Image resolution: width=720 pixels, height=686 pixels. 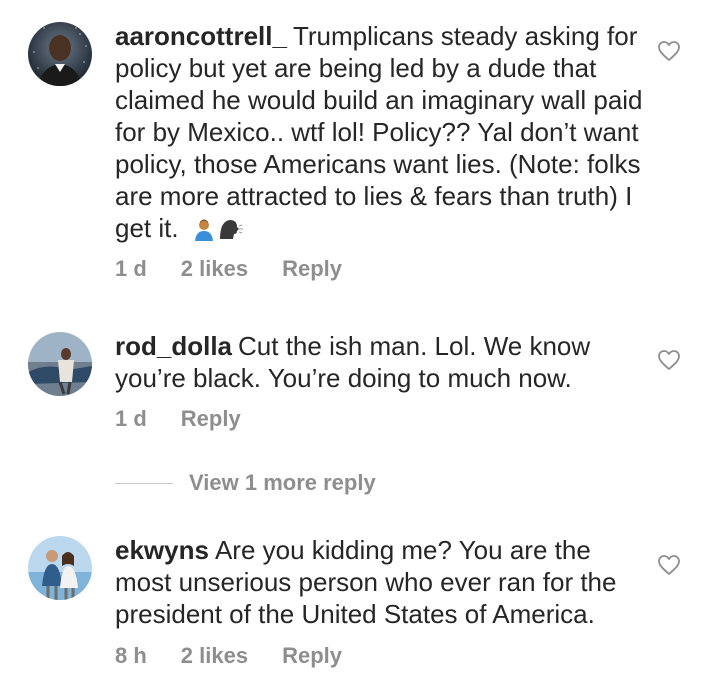 I want to click on view-more-replies: View 1 more reply, so click(x=245, y=483).